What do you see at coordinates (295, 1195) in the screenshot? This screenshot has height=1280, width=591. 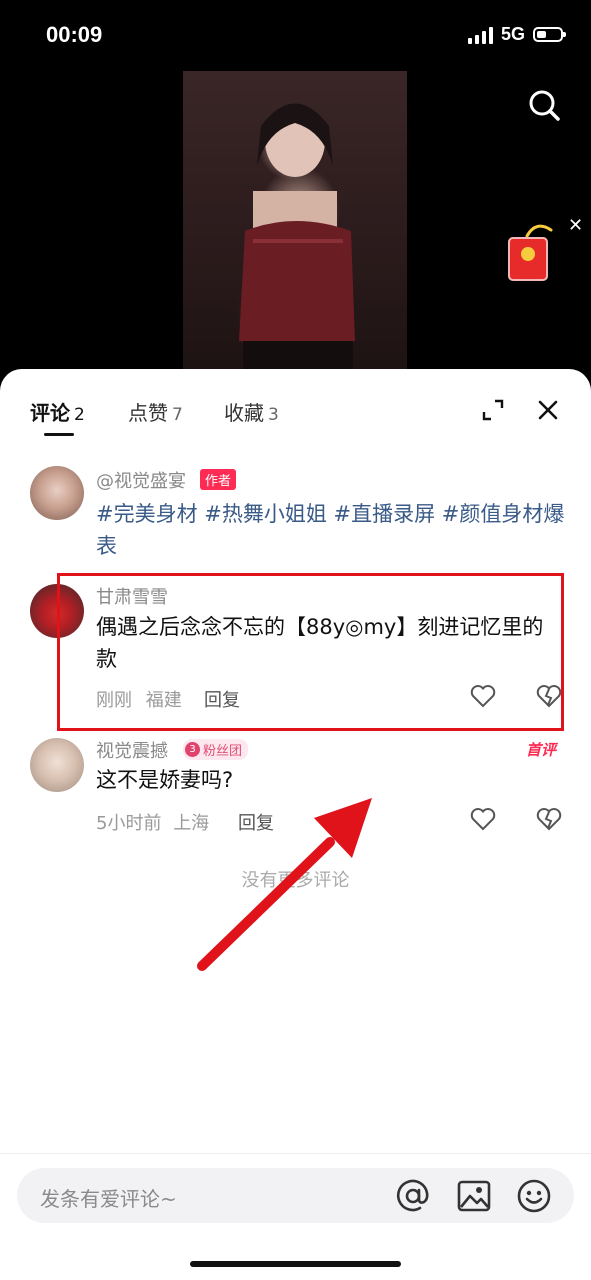 I see `comment-input-bar: 发条有爱评论~` at bounding box center [295, 1195].